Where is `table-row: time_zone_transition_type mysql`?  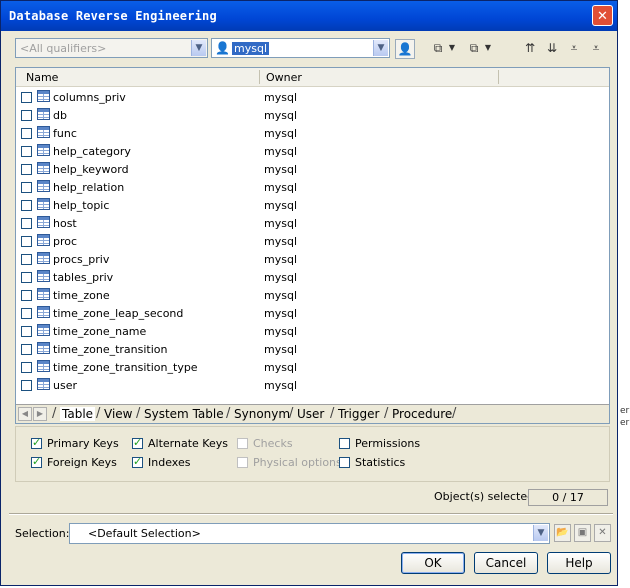
table-row: time_zone_transition_type mysql is located at coordinates (312, 367).